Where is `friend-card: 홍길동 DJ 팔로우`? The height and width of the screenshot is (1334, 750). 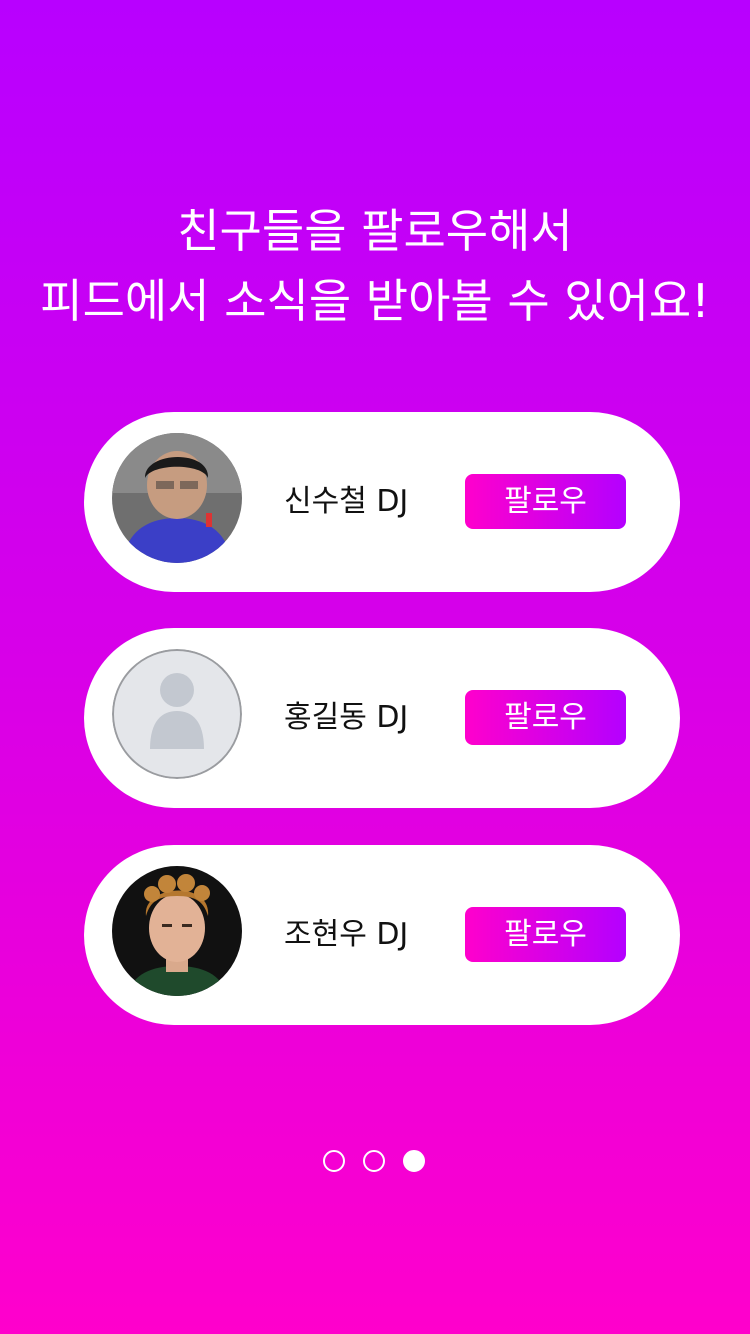 friend-card: 홍길동 DJ 팔로우 is located at coordinates (382, 718).